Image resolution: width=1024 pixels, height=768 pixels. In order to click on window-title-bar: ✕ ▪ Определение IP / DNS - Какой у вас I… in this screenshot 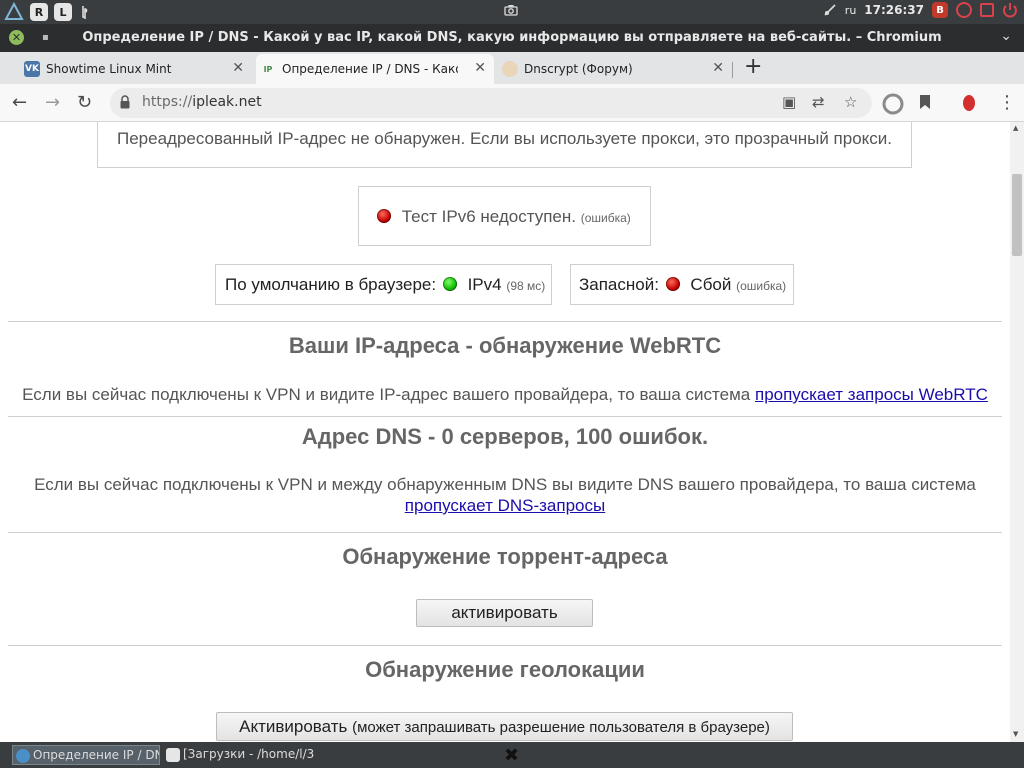, I will do `click(512, 38)`.